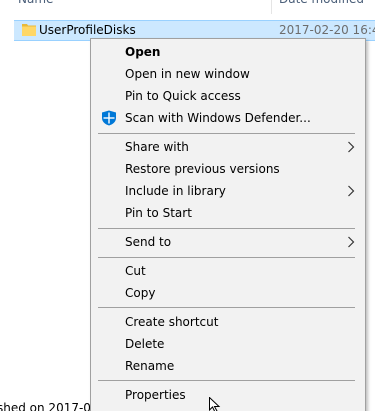  What do you see at coordinates (157, 147) in the screenshot?
I see `menu-item-label: Share with` at bounding box center [157, 147].